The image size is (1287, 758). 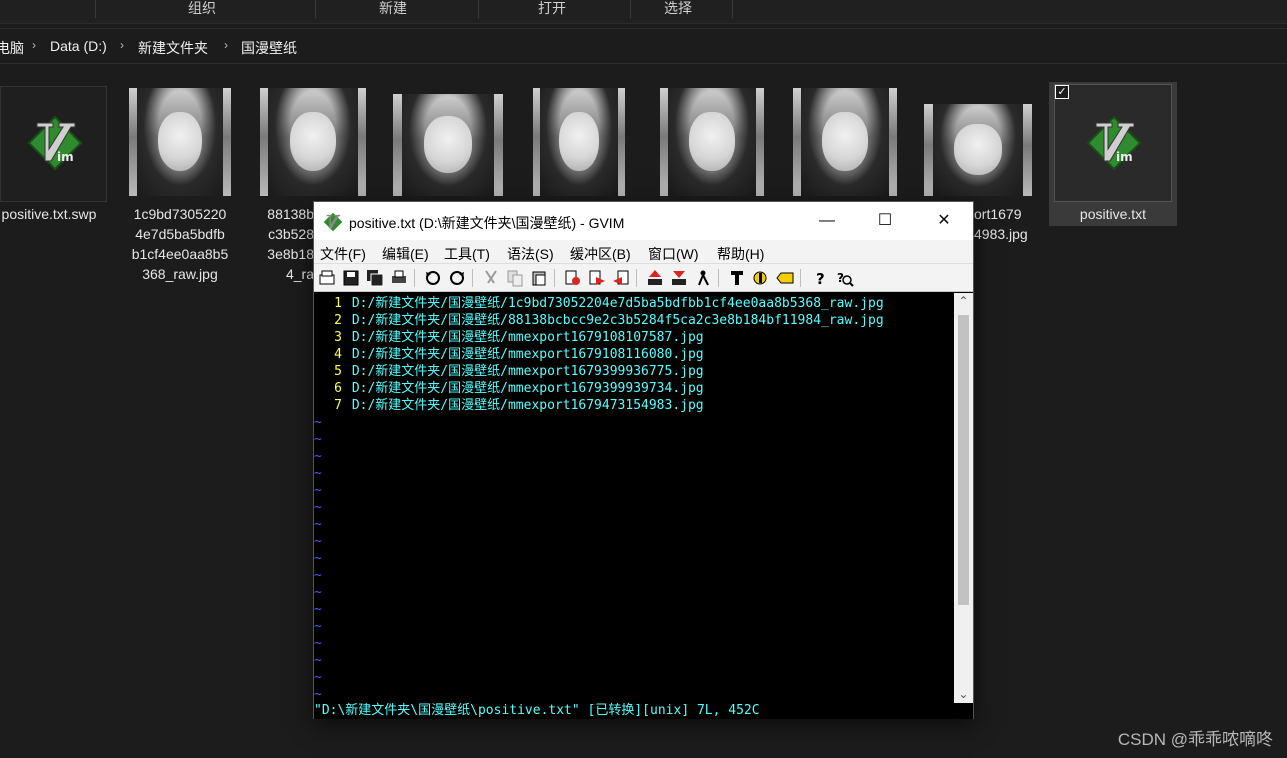 What do you see at coordinates (530, 254) in the screenshot?
I see `menu-syntax: 语法(S)` at bounding box center [530, 254].